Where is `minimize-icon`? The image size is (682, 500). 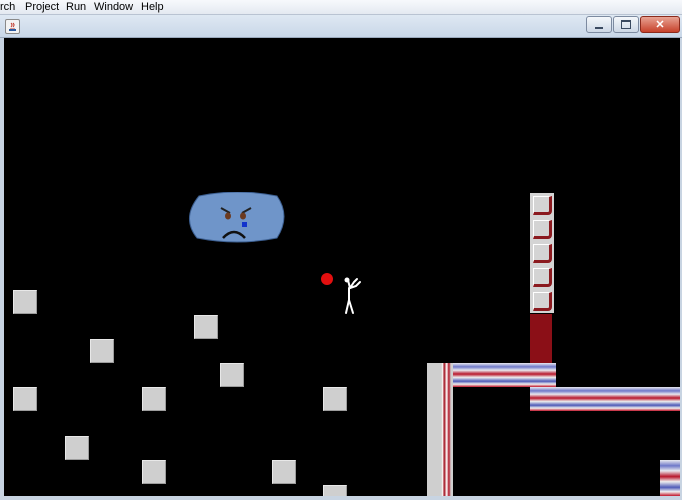 minimize-icon is located at coordinates (599, 24).